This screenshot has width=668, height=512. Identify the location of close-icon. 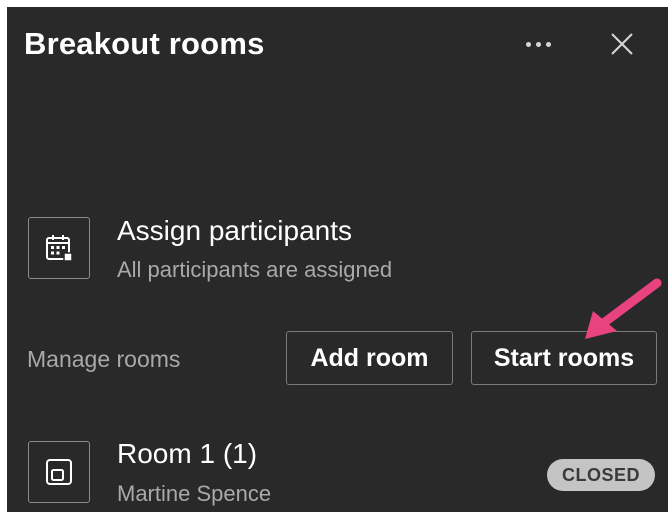
(622, 44).